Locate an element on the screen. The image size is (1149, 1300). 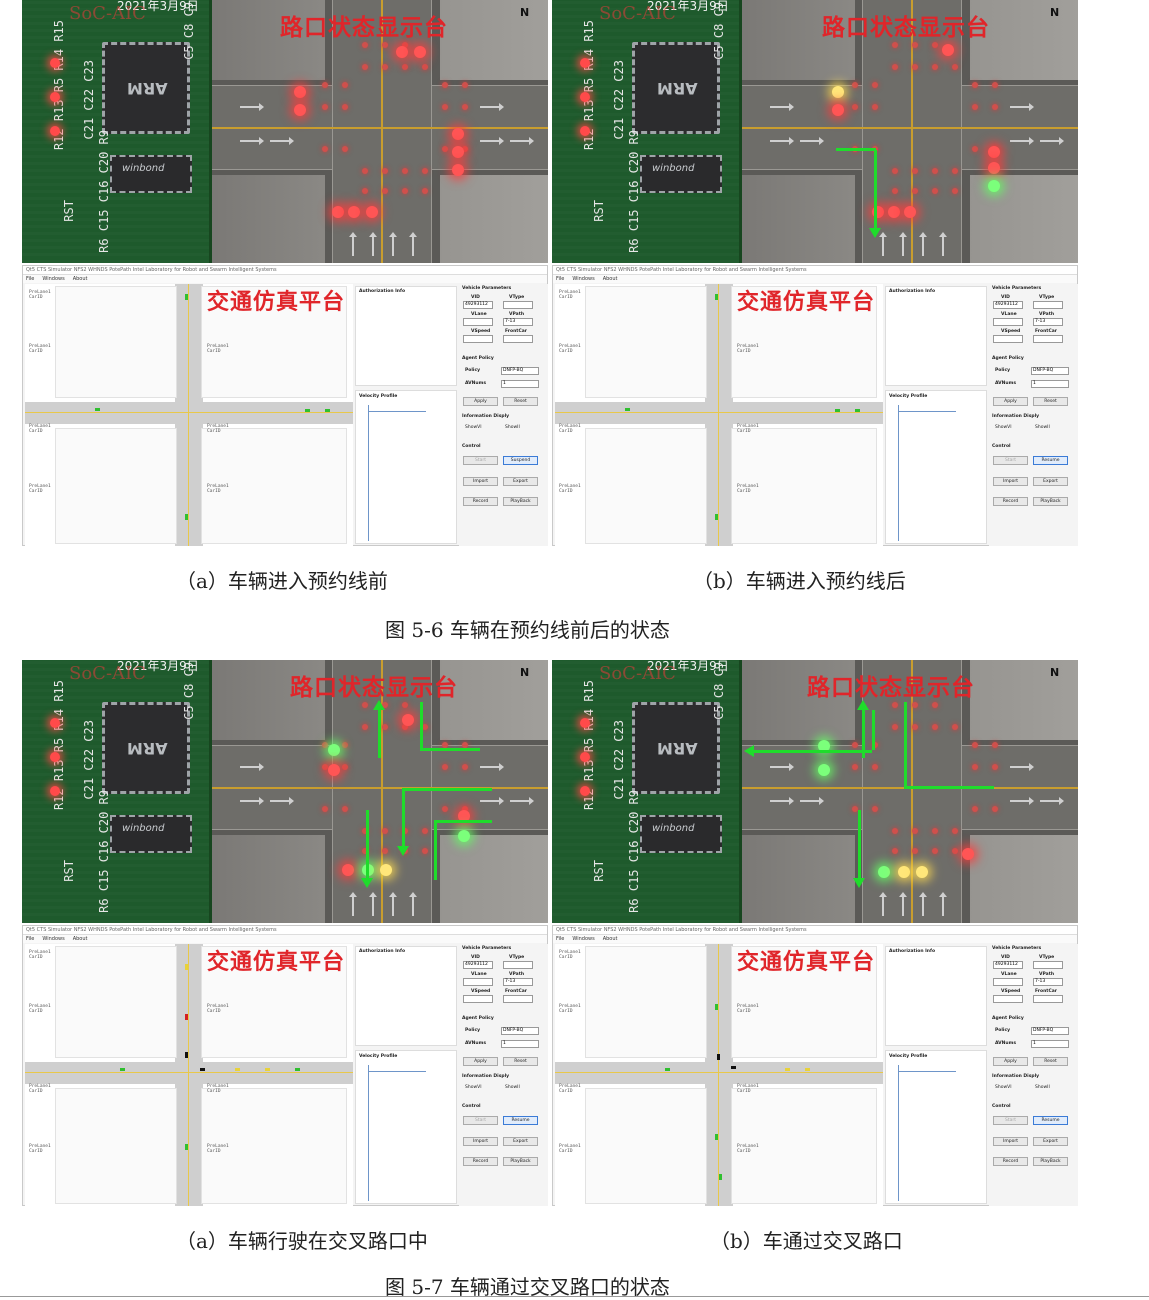
control-toggle-button: Suspend is located at coordinates (520, 460).